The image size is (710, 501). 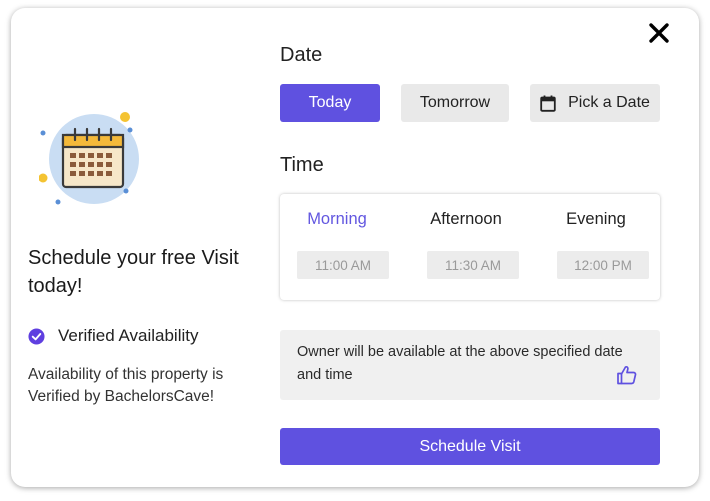 I want to click on verified-availability: Verified Availability, so click(x=113, y=336).